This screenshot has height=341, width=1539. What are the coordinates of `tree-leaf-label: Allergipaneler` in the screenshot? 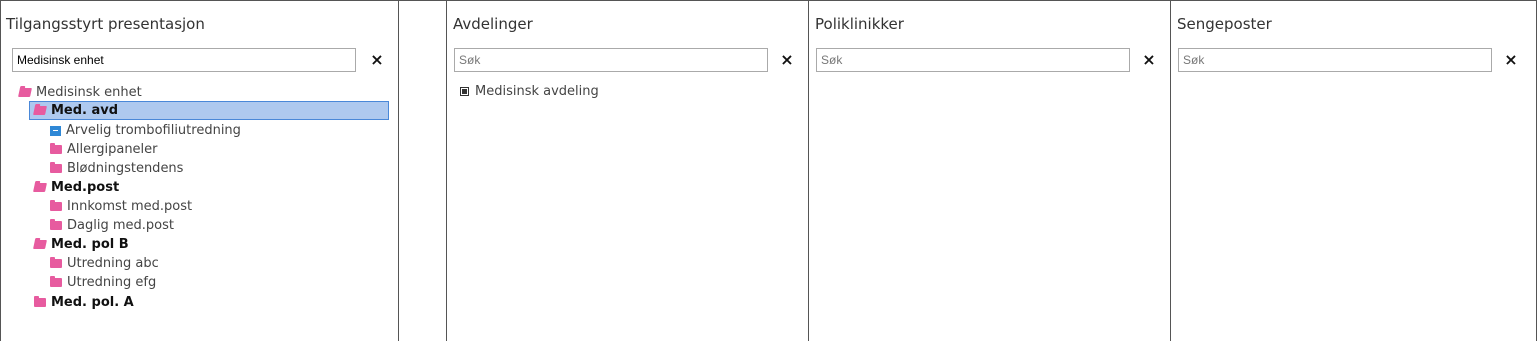 It's located at (112, 149).